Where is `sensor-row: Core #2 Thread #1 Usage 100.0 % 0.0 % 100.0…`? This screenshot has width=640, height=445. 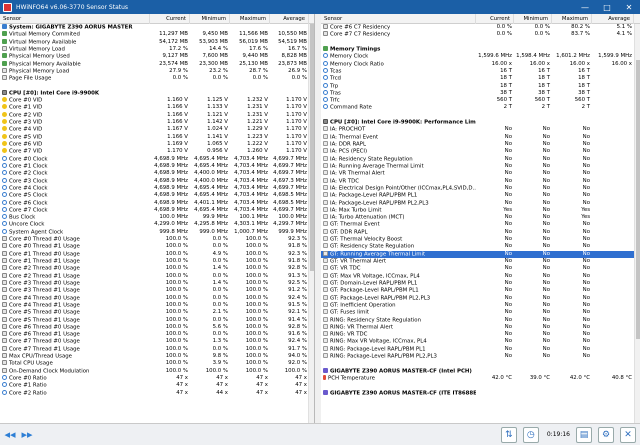 sensor-row: Core #2 Thread #1 Usage 100.0 % 0.0 % 100.0… is located at coordinates (157, 276).